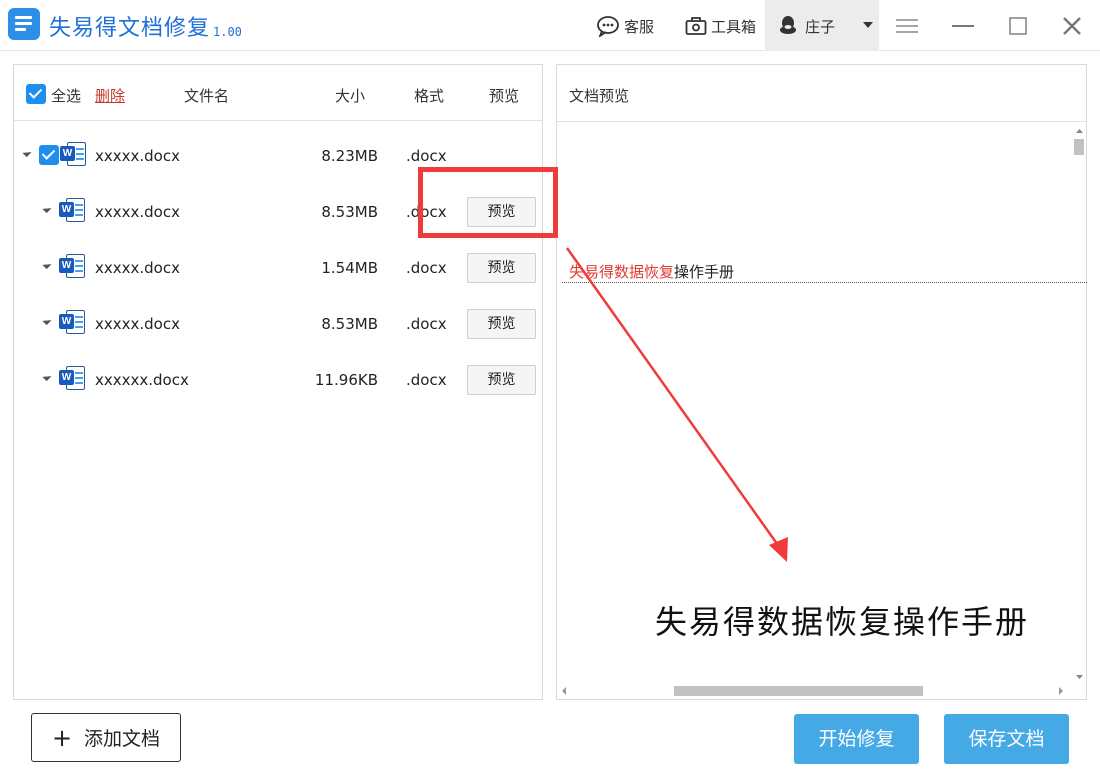 Image resolution: width=1100 pixels, height=775 pixels. What do you see at coordinates (49, 155) in the screenshot?
I see `row-checkbox` at bounding box center [49, 155].